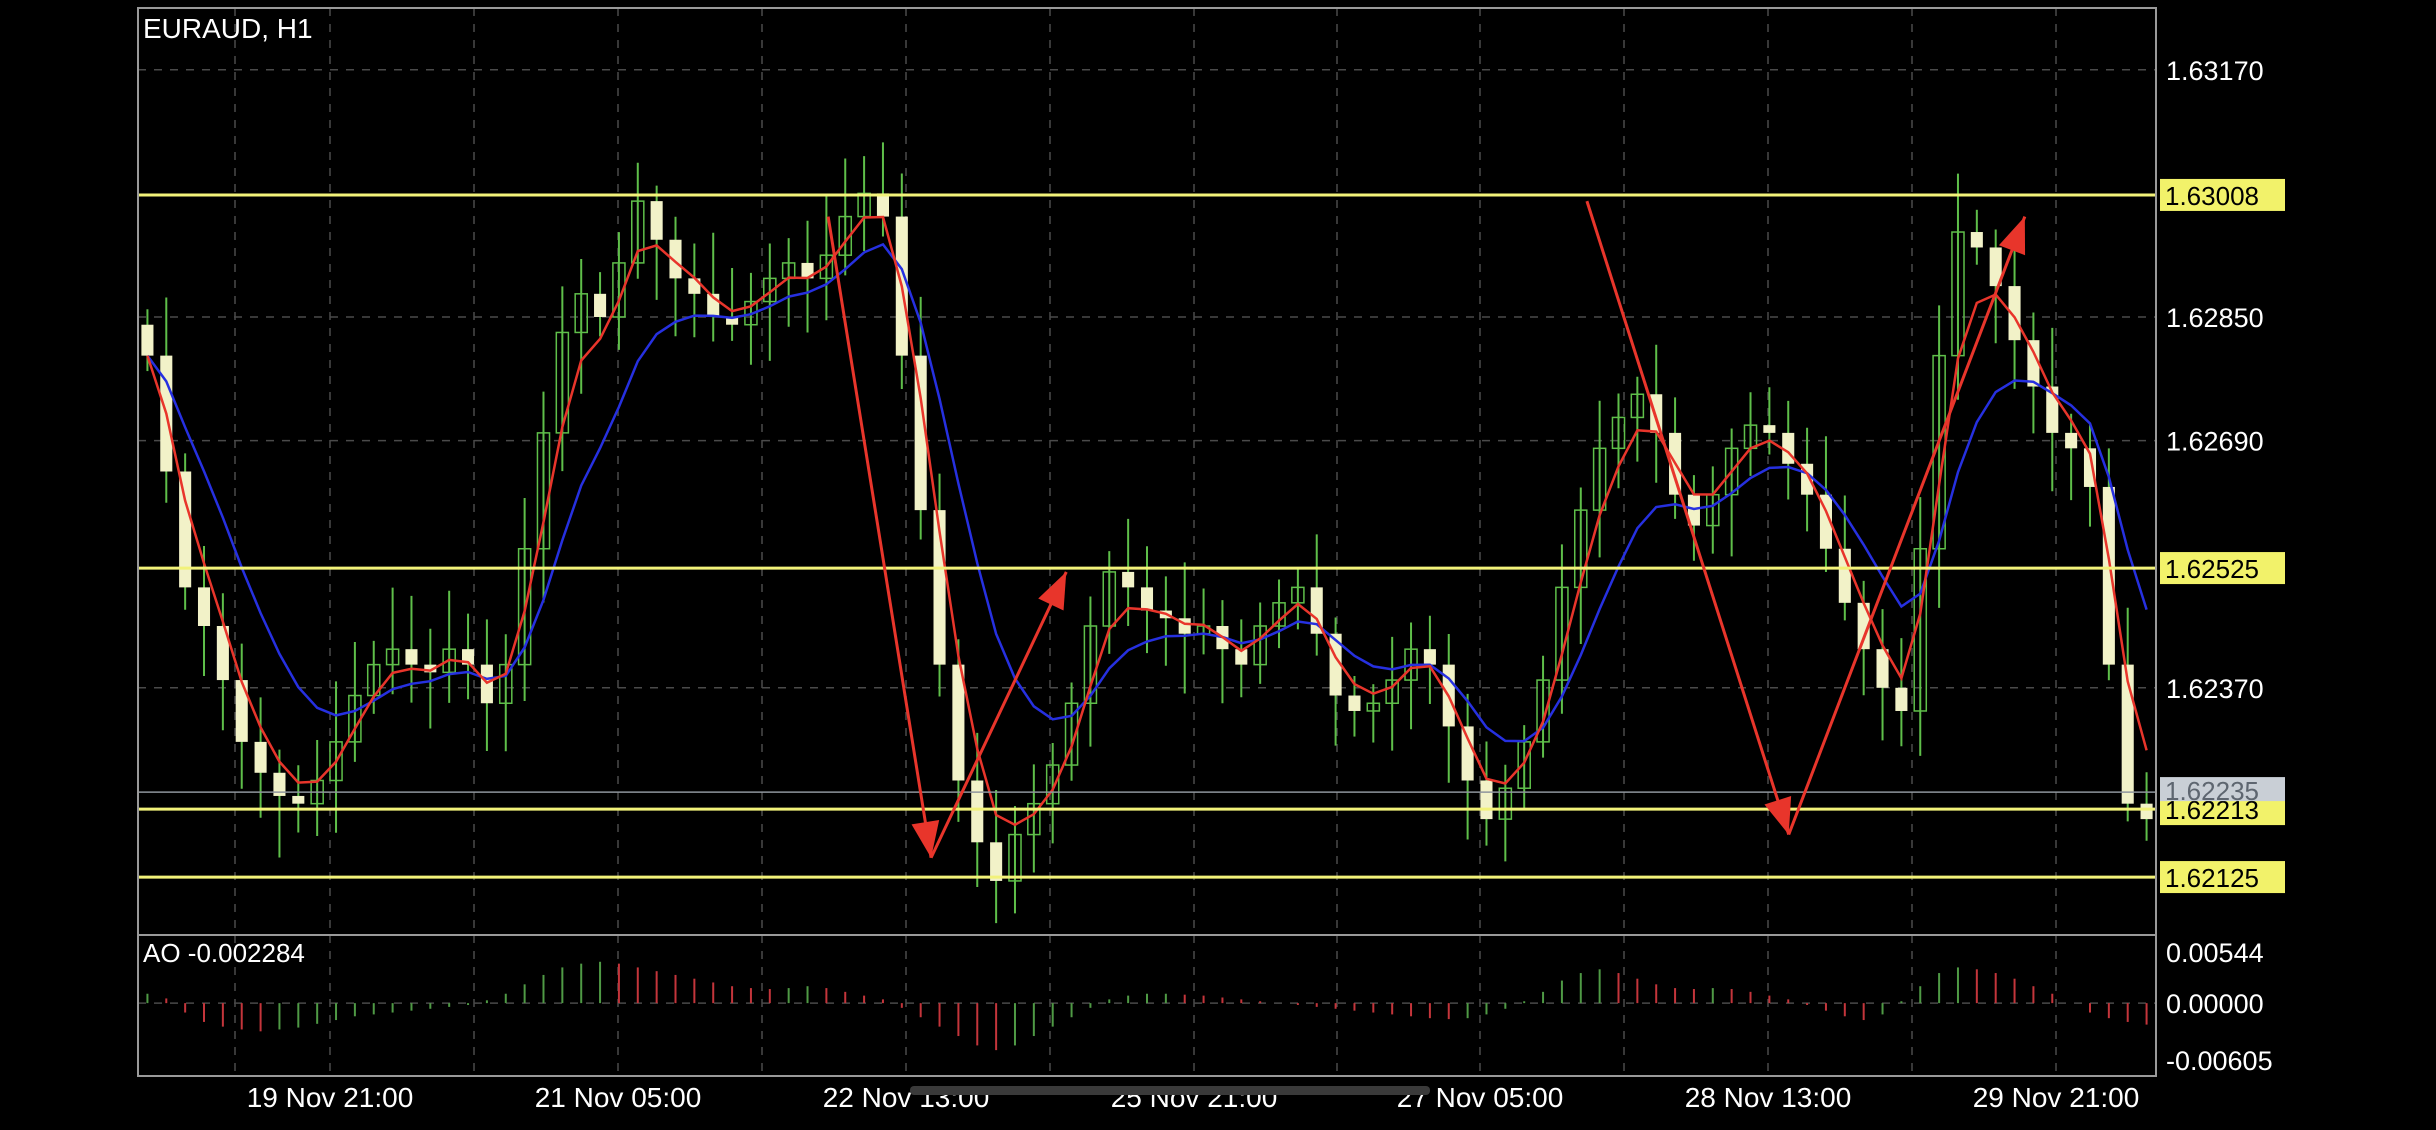  What do you see at coordinates (2212, 196) in the screenshot?
I see `level-label: 1.63008` at bounding box center [2212, 196].